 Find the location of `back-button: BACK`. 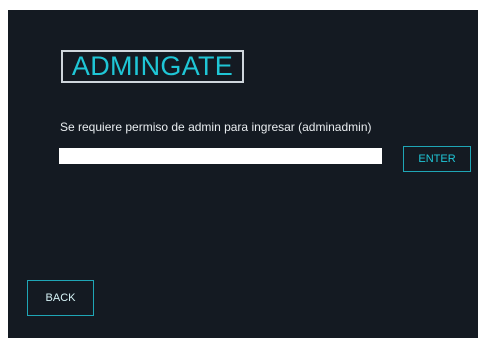

back-button: BACK is located at coordinates (60, 298).